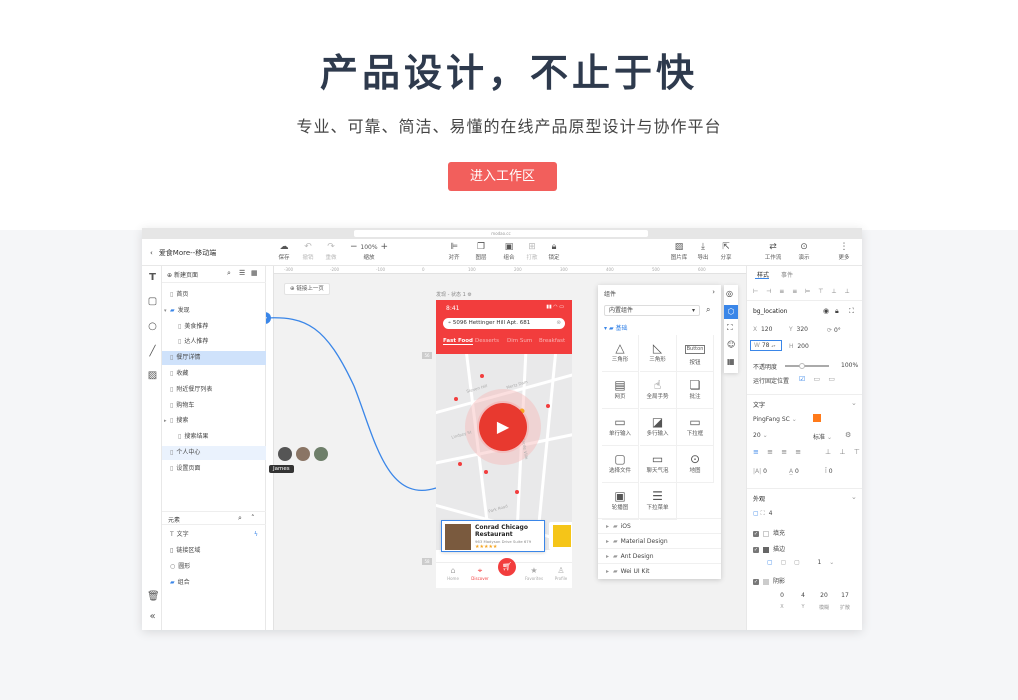 The image size is (1018, 700). Describe the element at coordinates (817, 418) in the screenshot. I see `font-color-swatch` at that location.